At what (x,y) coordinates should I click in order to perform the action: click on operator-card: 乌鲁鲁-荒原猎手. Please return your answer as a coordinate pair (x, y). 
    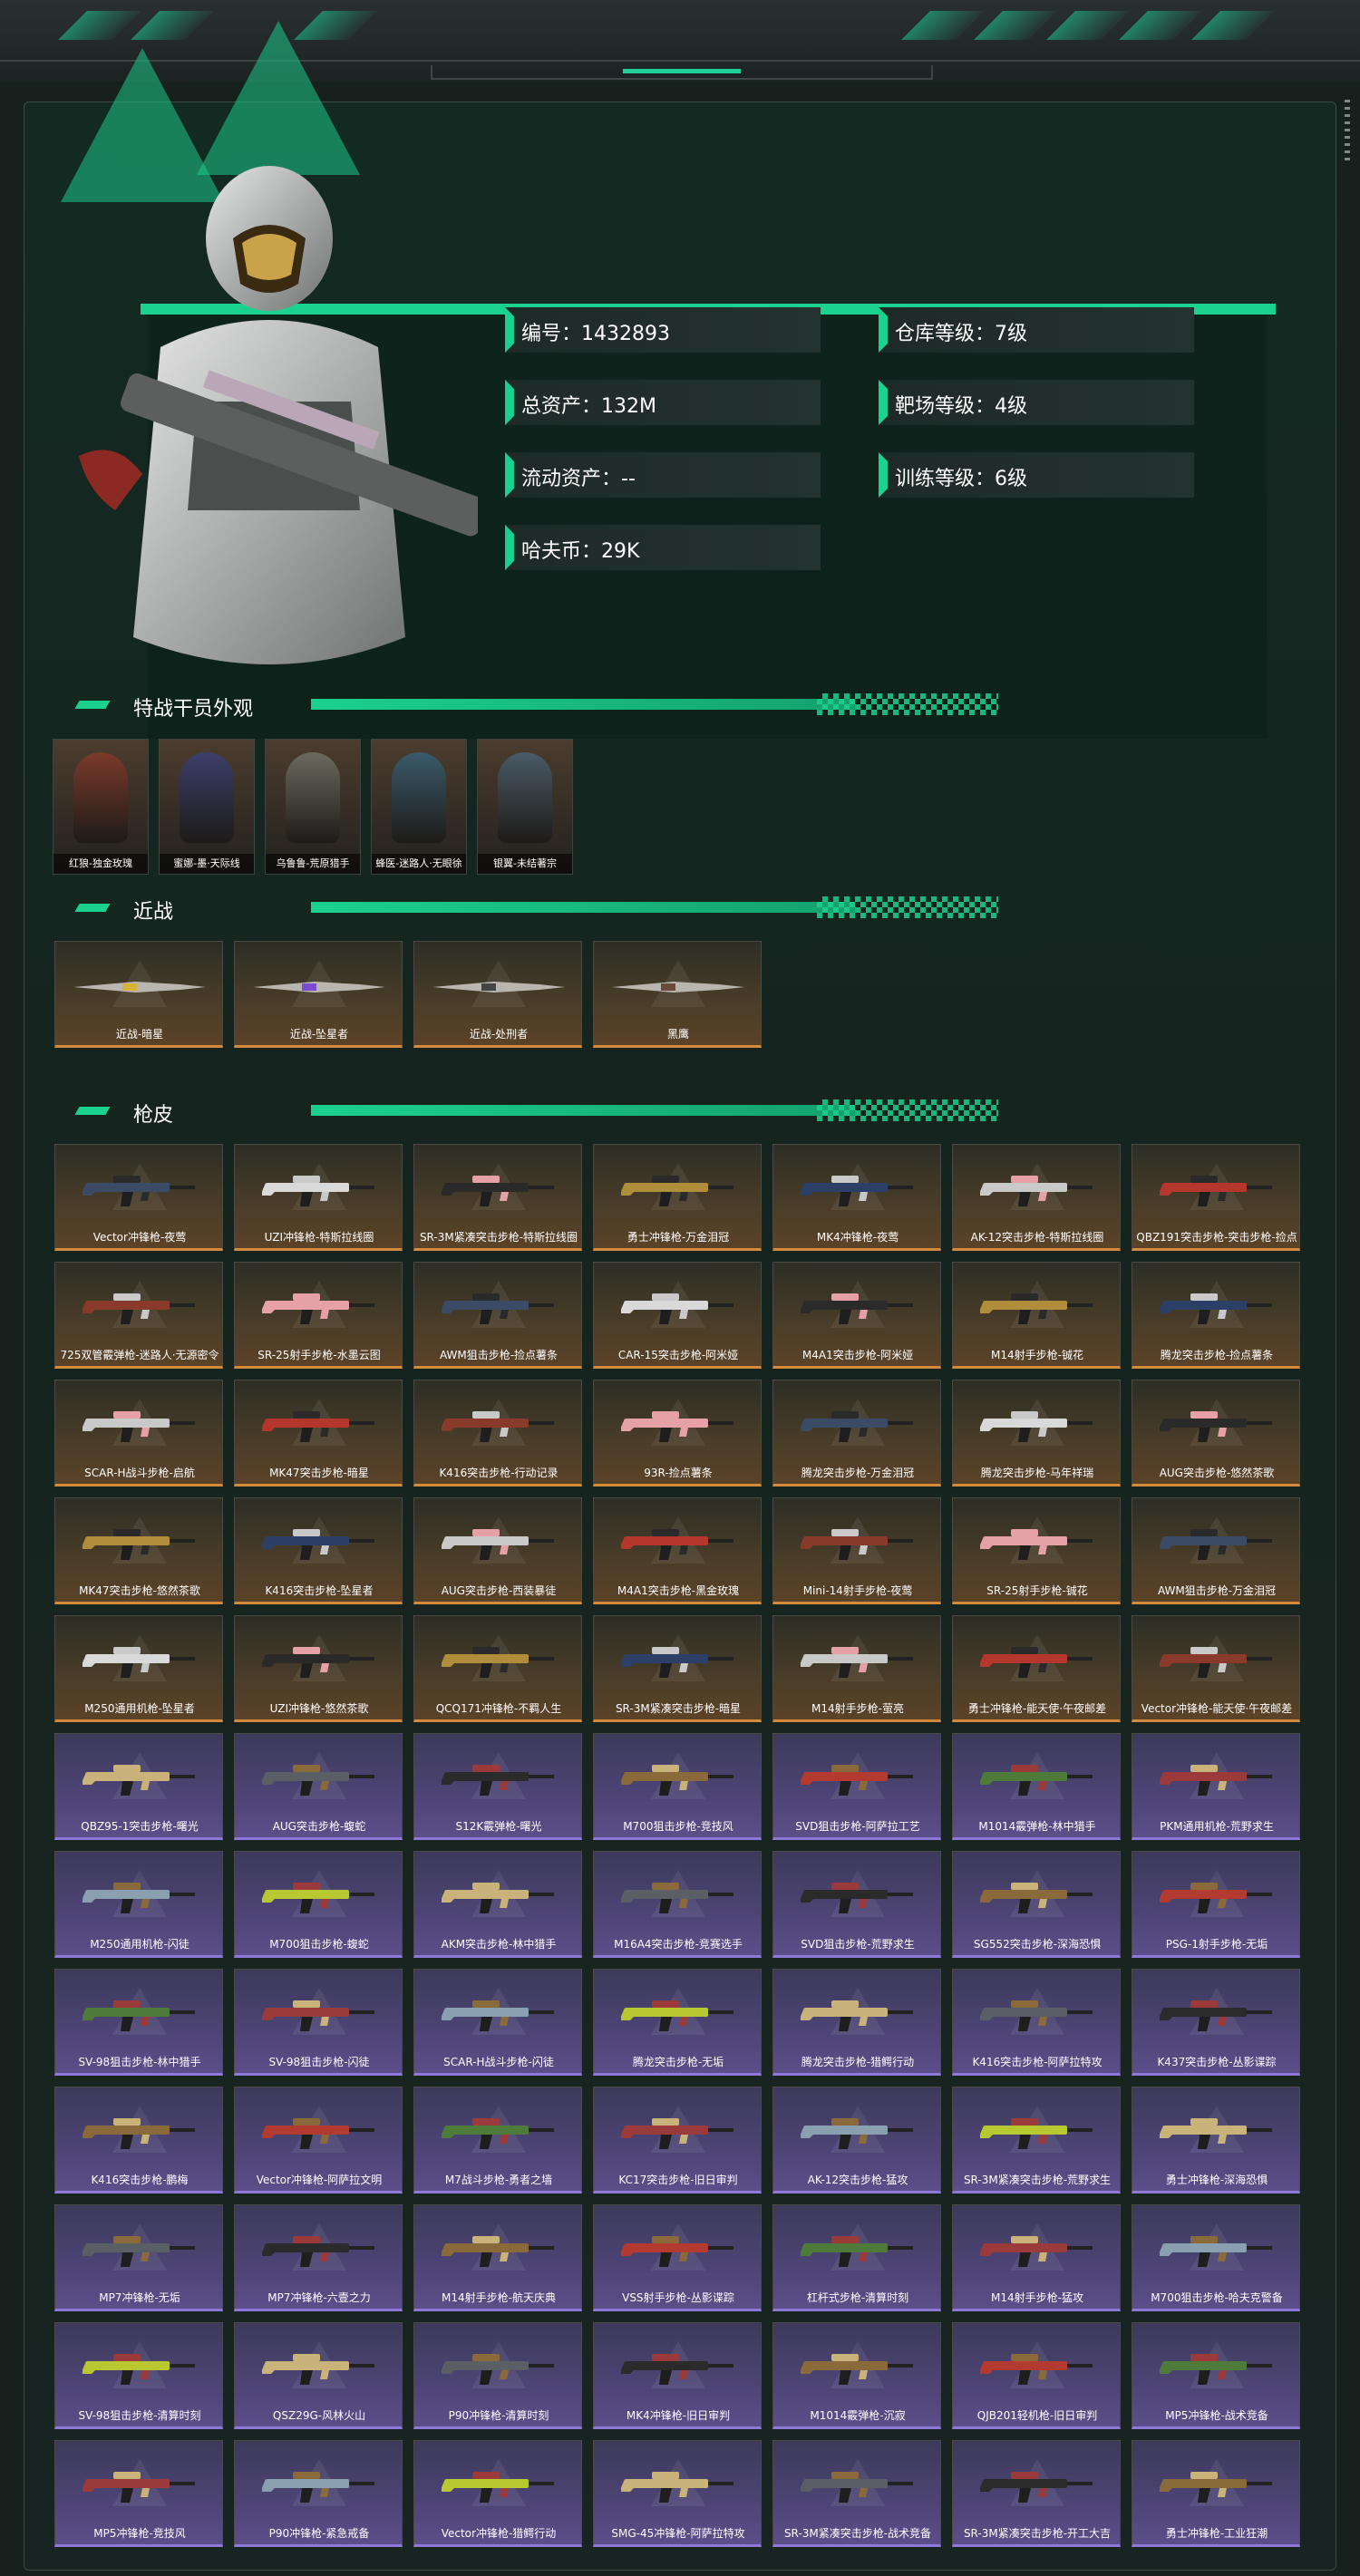
    Looking at the image, I should click on (313, 807).